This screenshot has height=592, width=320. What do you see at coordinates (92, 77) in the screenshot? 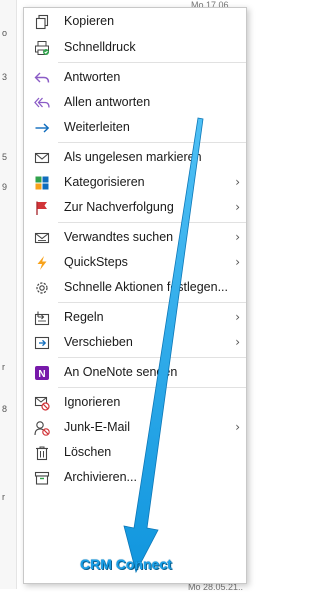
I see `menu-item-label: Antworten` at bounding box center [92, 77].